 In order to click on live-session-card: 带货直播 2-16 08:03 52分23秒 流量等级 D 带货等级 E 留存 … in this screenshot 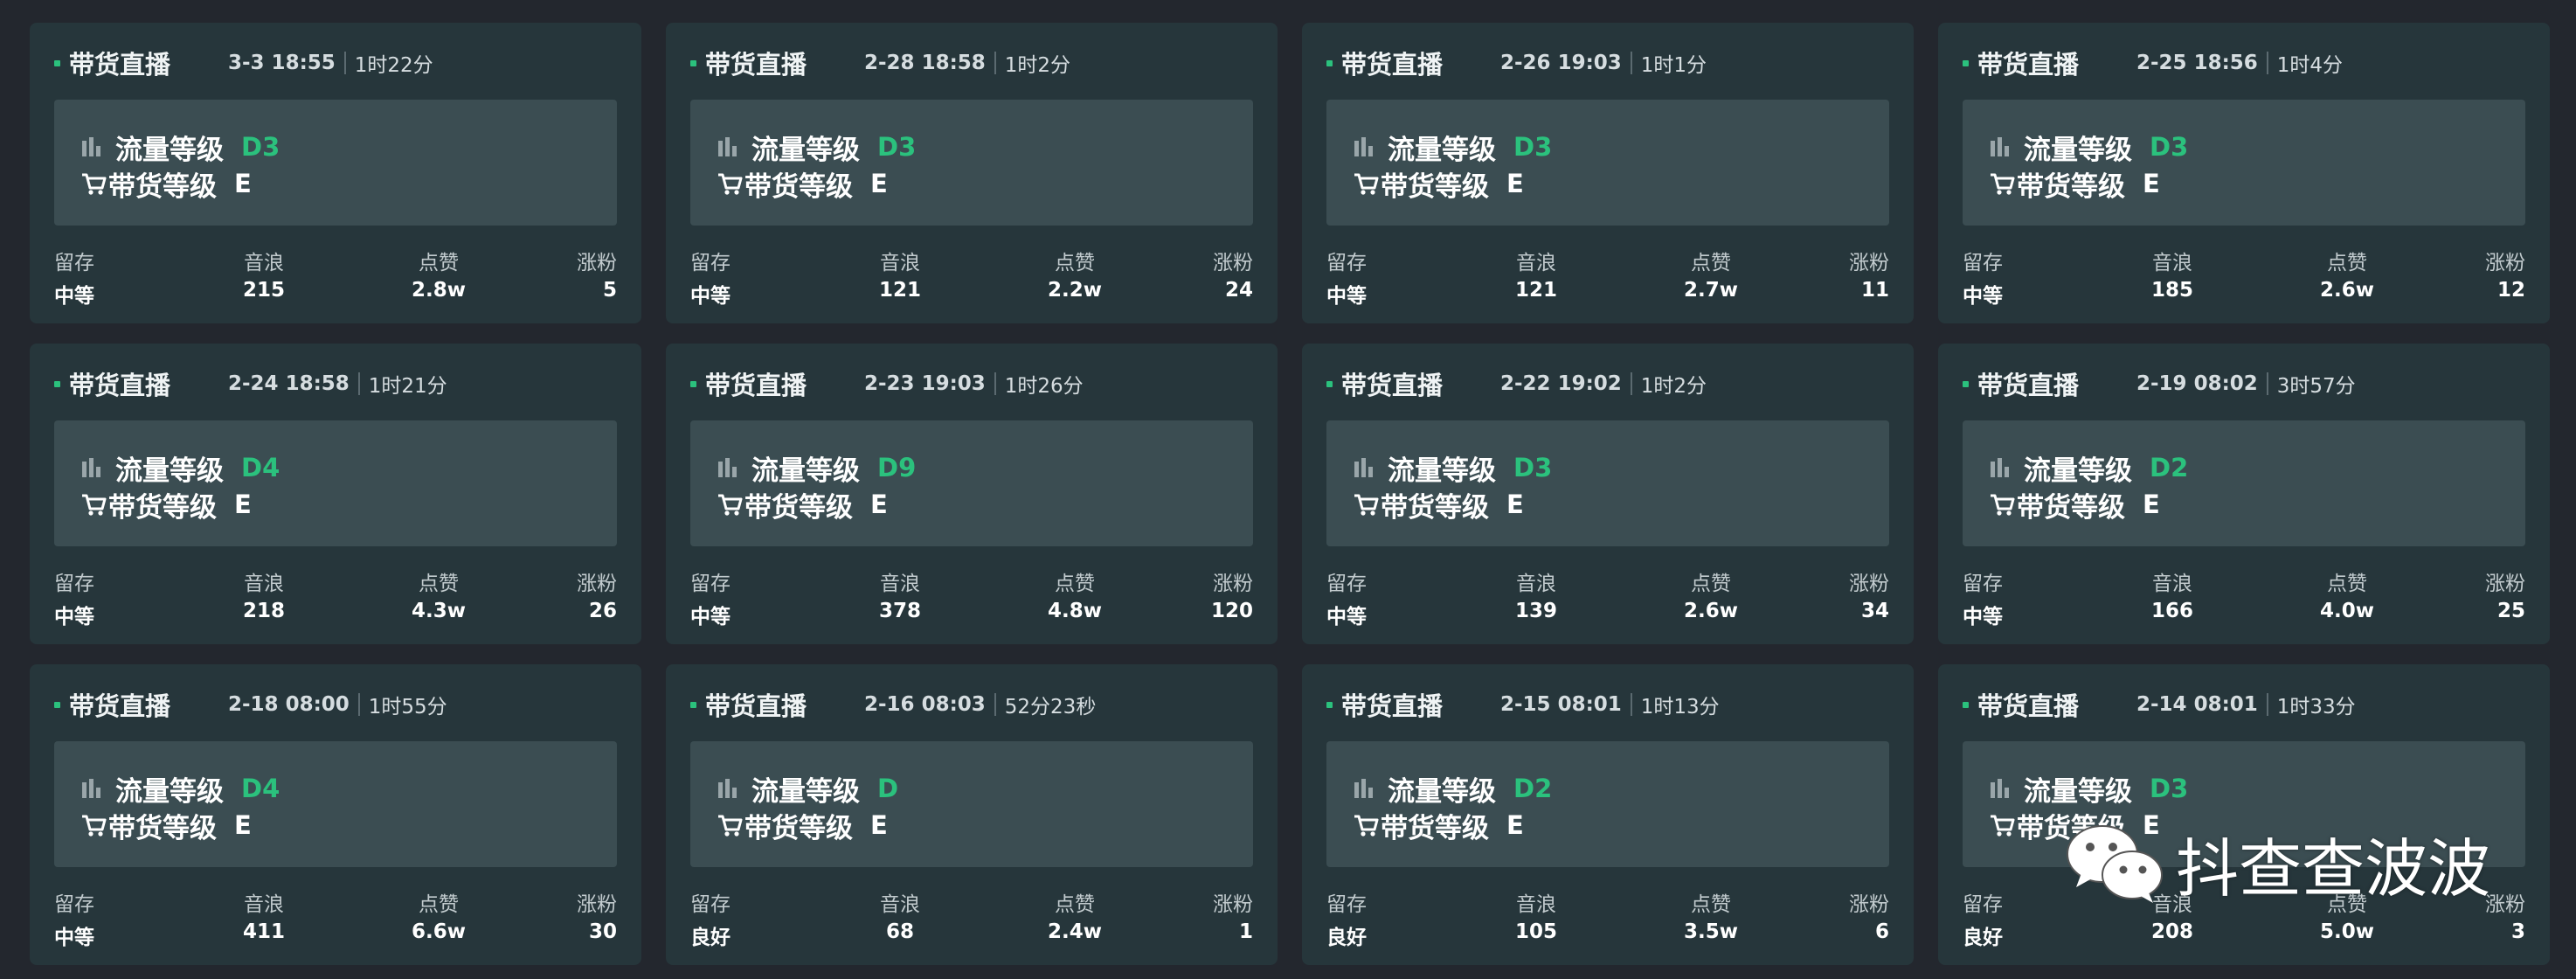, I will do `click(972, 814)`.